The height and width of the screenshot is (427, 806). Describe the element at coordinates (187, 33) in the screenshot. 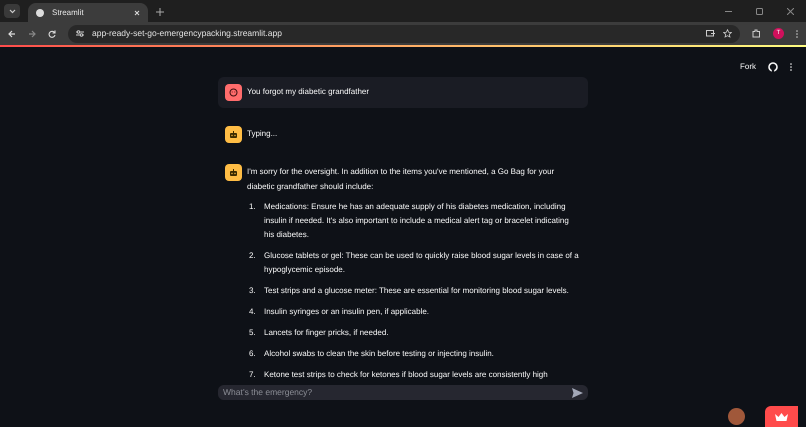

I see `url-text: app-ready-set-go-emergencypacking.streamlit.app` at that location.